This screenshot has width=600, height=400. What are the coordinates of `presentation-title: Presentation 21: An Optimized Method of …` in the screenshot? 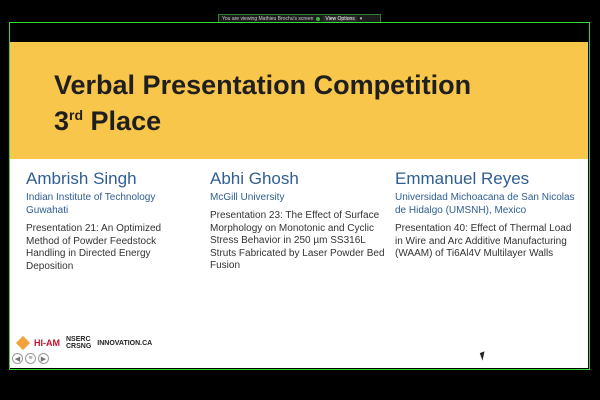 It's located at (94, 247).